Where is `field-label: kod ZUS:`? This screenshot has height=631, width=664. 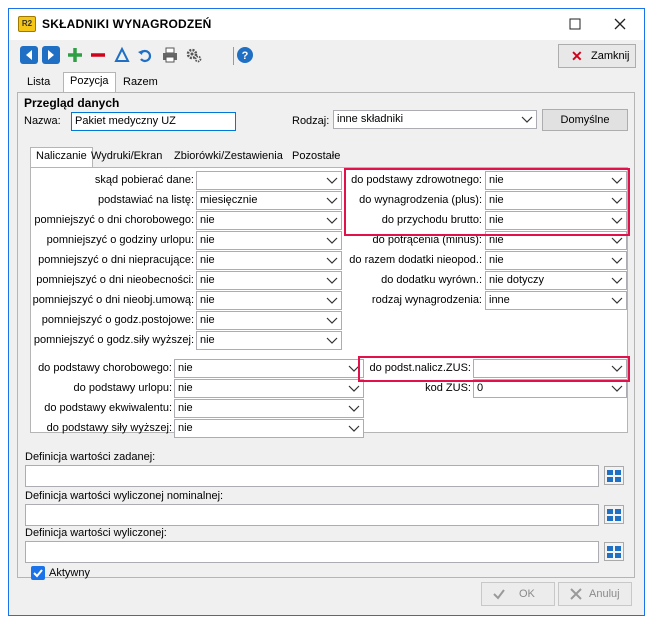
field-label: kod ZUS: is located at coordinates (448, 388).